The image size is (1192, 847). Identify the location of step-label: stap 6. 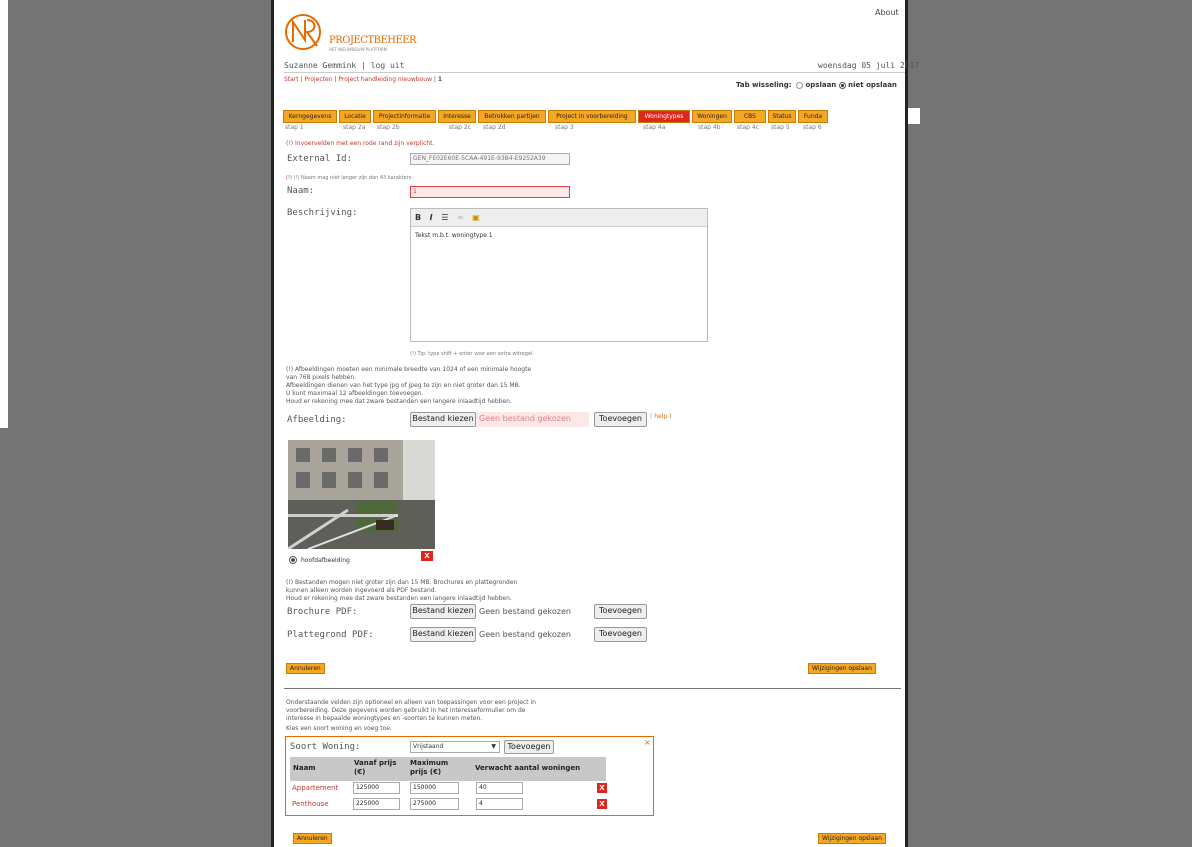
(812, 127).